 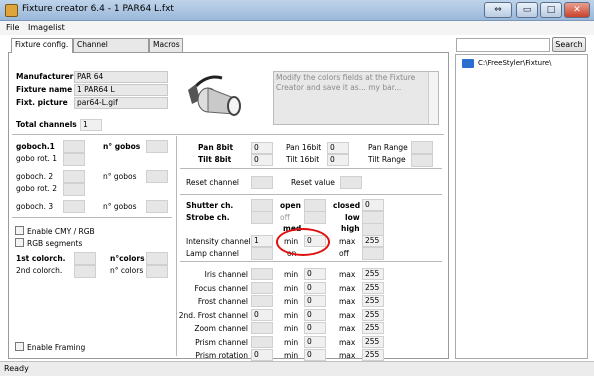 I want to click on goboch2-field, so click(x=74, y=176).